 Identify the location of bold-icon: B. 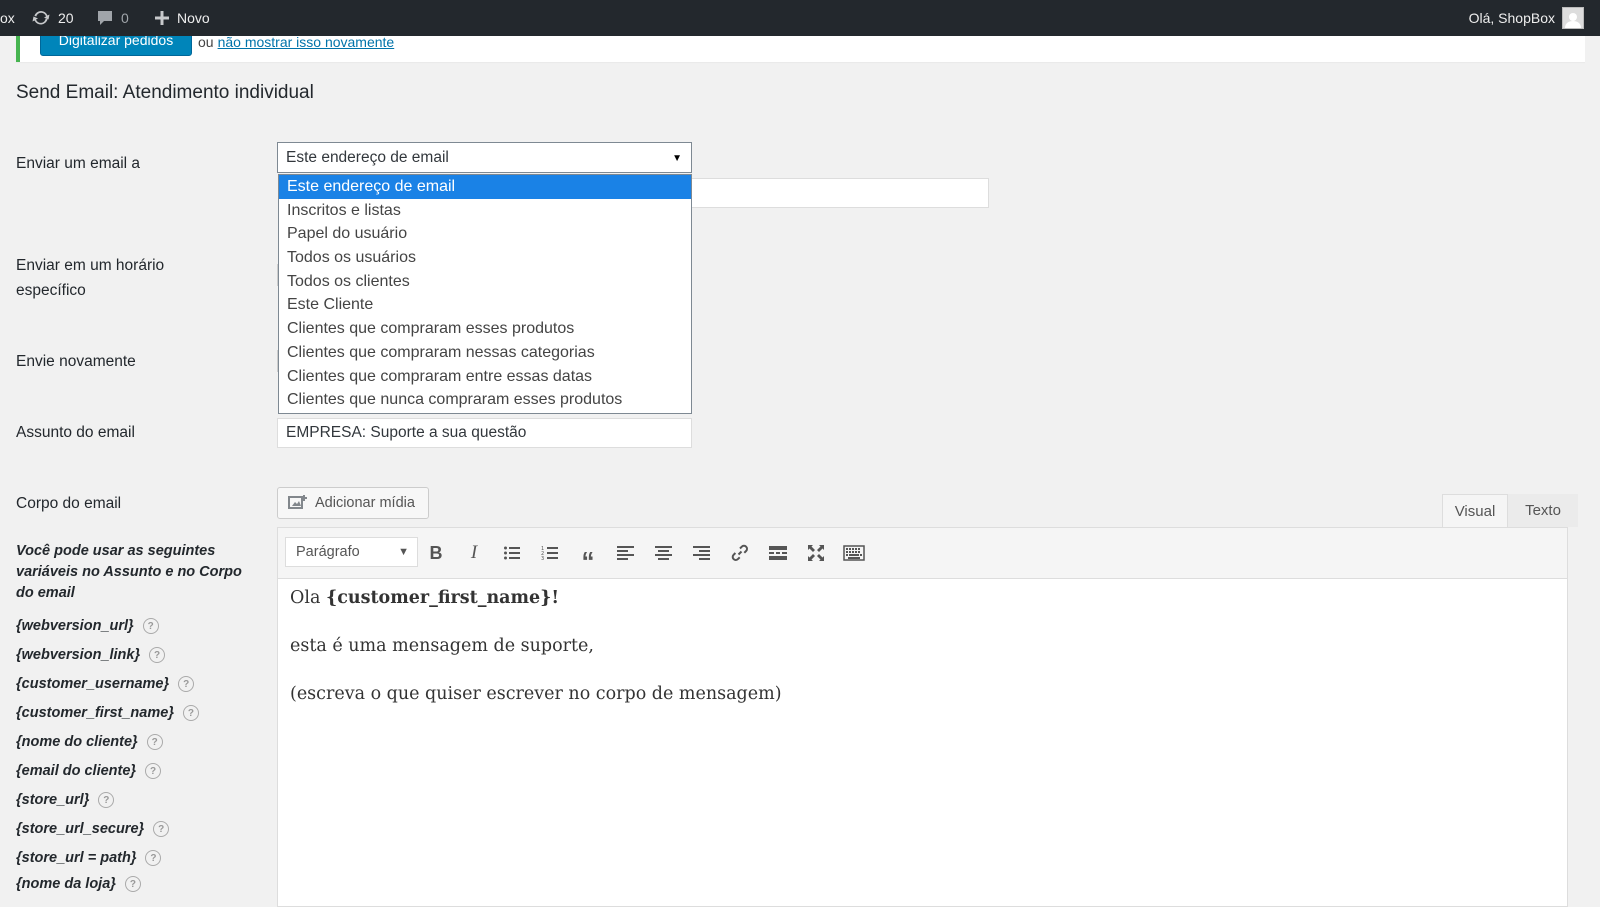
(436, 553).